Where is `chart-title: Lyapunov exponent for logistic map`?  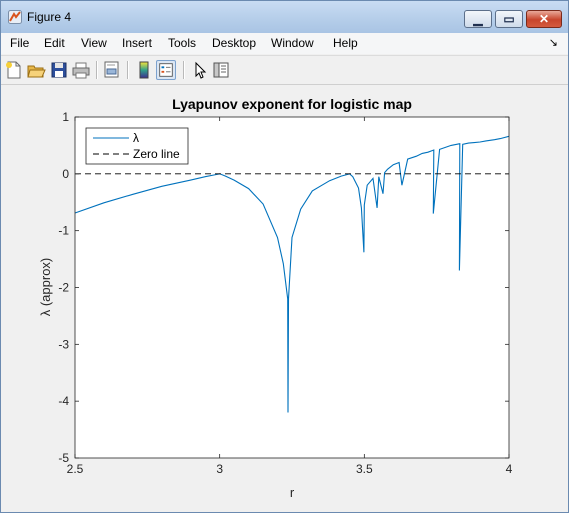
chart-title: Lyapunov exponent for logistic map is located at coordinates (292, 104).